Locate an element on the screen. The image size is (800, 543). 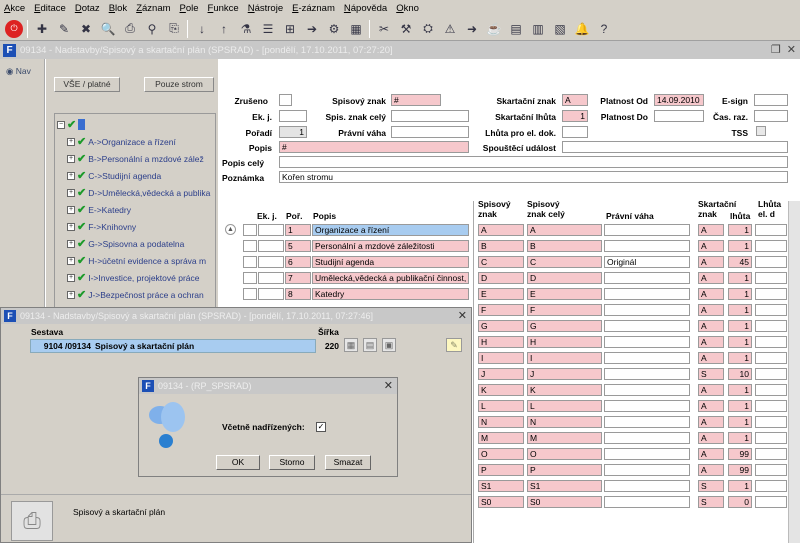
lhuta-cell: 99 is located at coordinates (740, 470).